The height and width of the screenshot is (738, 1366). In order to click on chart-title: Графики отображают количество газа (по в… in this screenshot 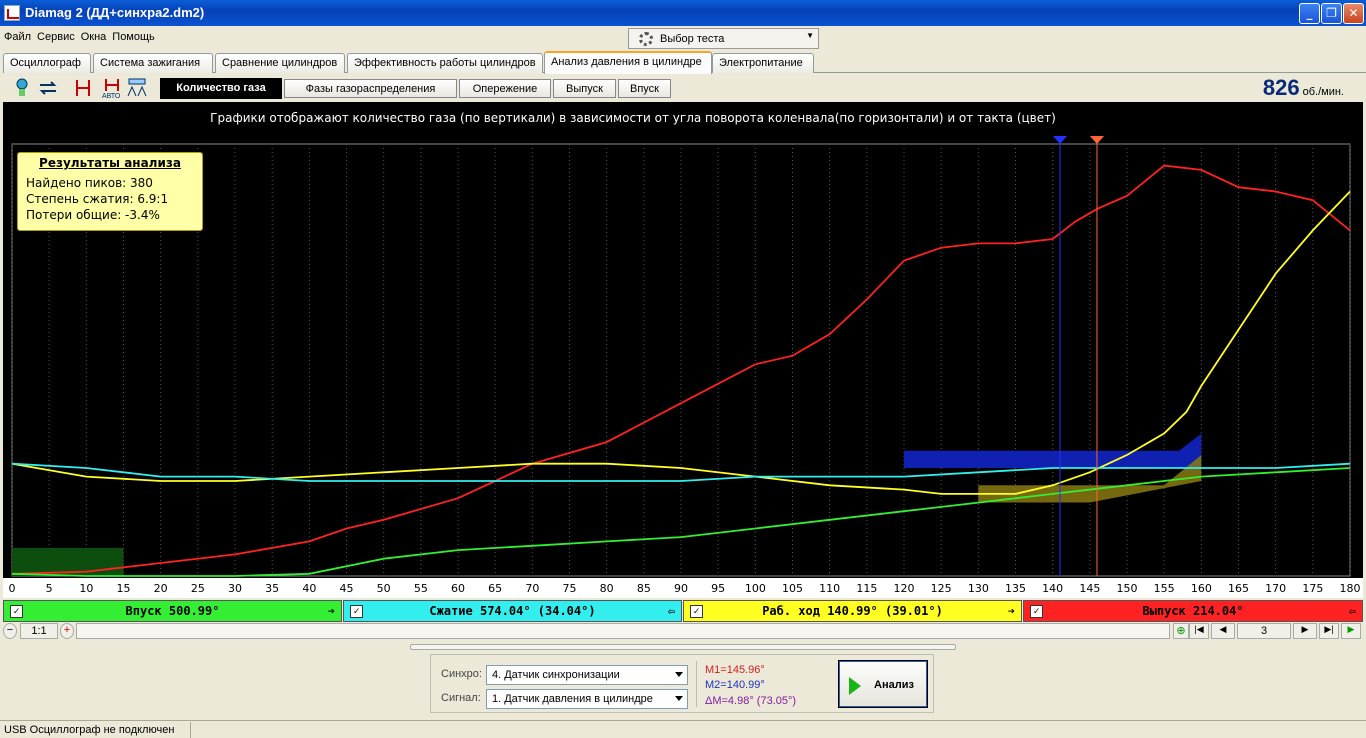, I will do `click(633, 118)`.